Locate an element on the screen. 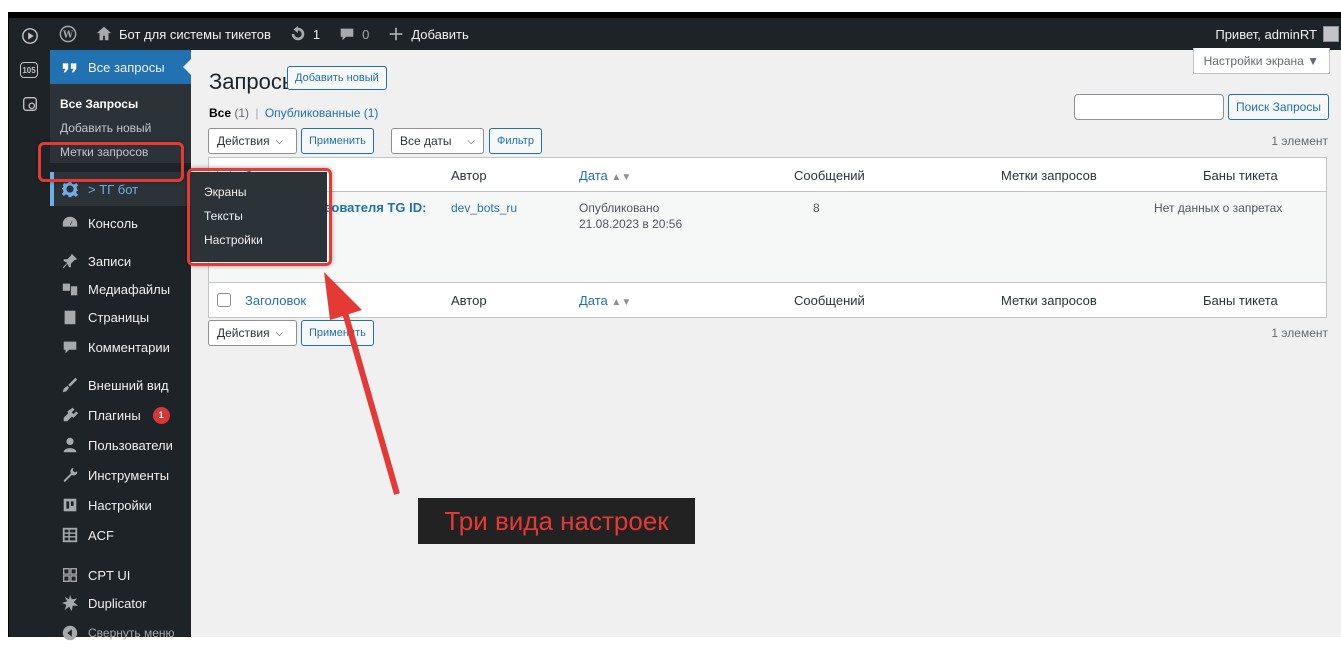 Image resolution: width=1341 pixels, height=650 pixels. comments-menu: 0 is located at coordinates (353, 34).